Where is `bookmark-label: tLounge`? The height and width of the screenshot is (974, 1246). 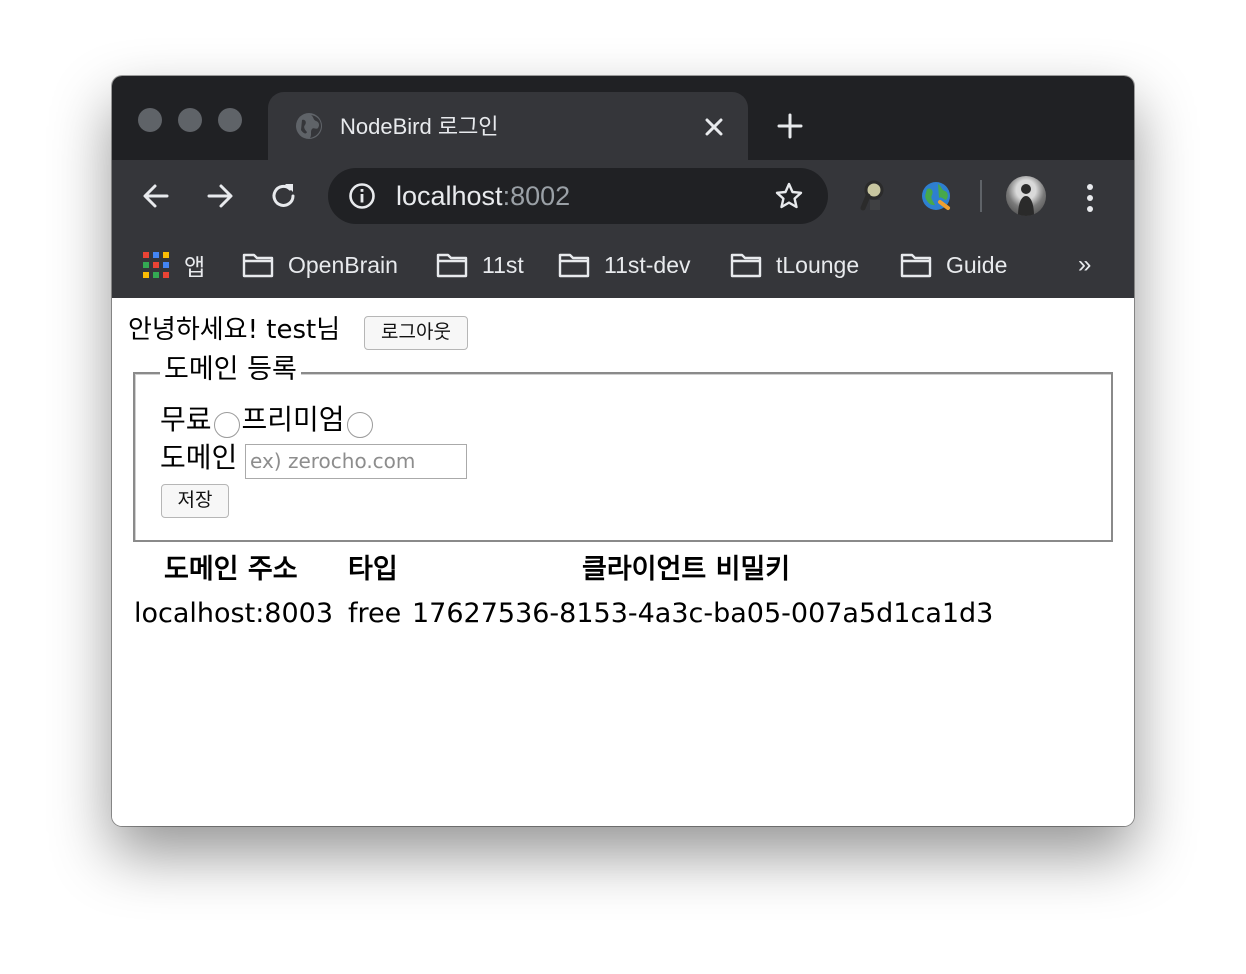 bookmark-label: tLounge is located at coordinates (818, 264).